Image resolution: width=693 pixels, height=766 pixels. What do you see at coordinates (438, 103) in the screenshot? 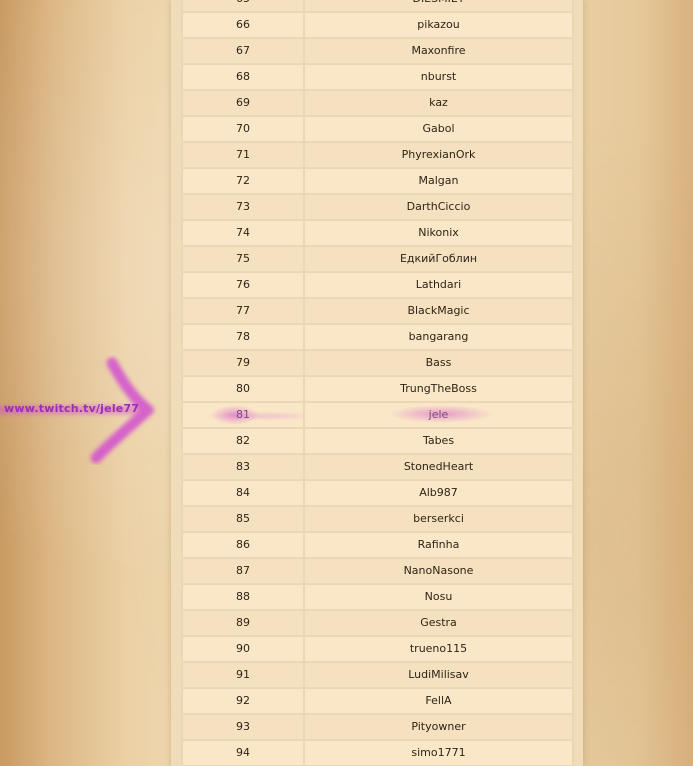
I see `player-name-cell: kaz` at bounding box center [438, 103].